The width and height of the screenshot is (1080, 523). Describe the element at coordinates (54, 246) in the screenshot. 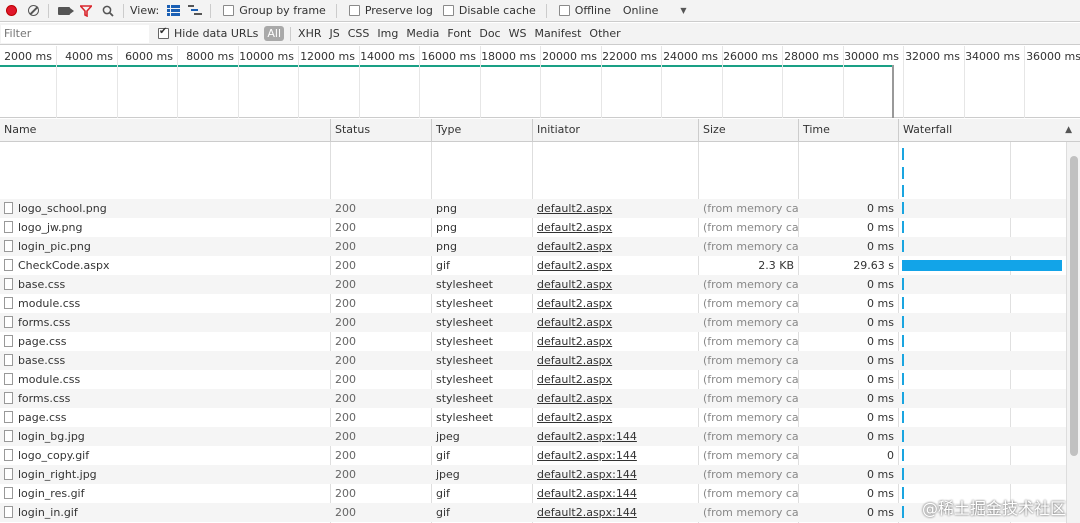

I see `request-name: login_pic.png` at that location.